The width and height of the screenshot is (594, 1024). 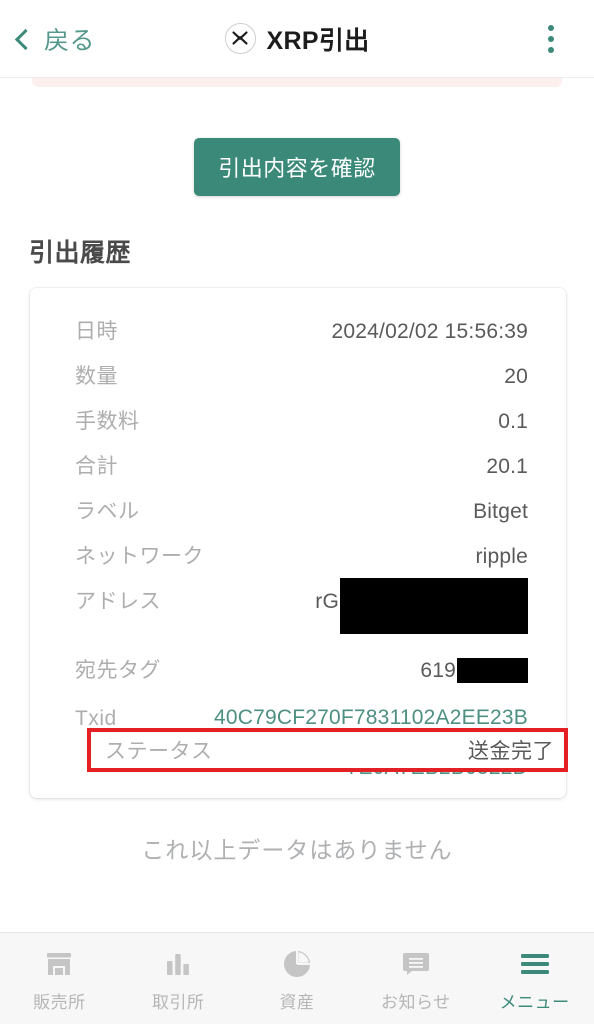 What do you see at coordinates (297, 1002) in the screenshot?
I see `nav-label: 資産` at bounding box center [297, 1002].